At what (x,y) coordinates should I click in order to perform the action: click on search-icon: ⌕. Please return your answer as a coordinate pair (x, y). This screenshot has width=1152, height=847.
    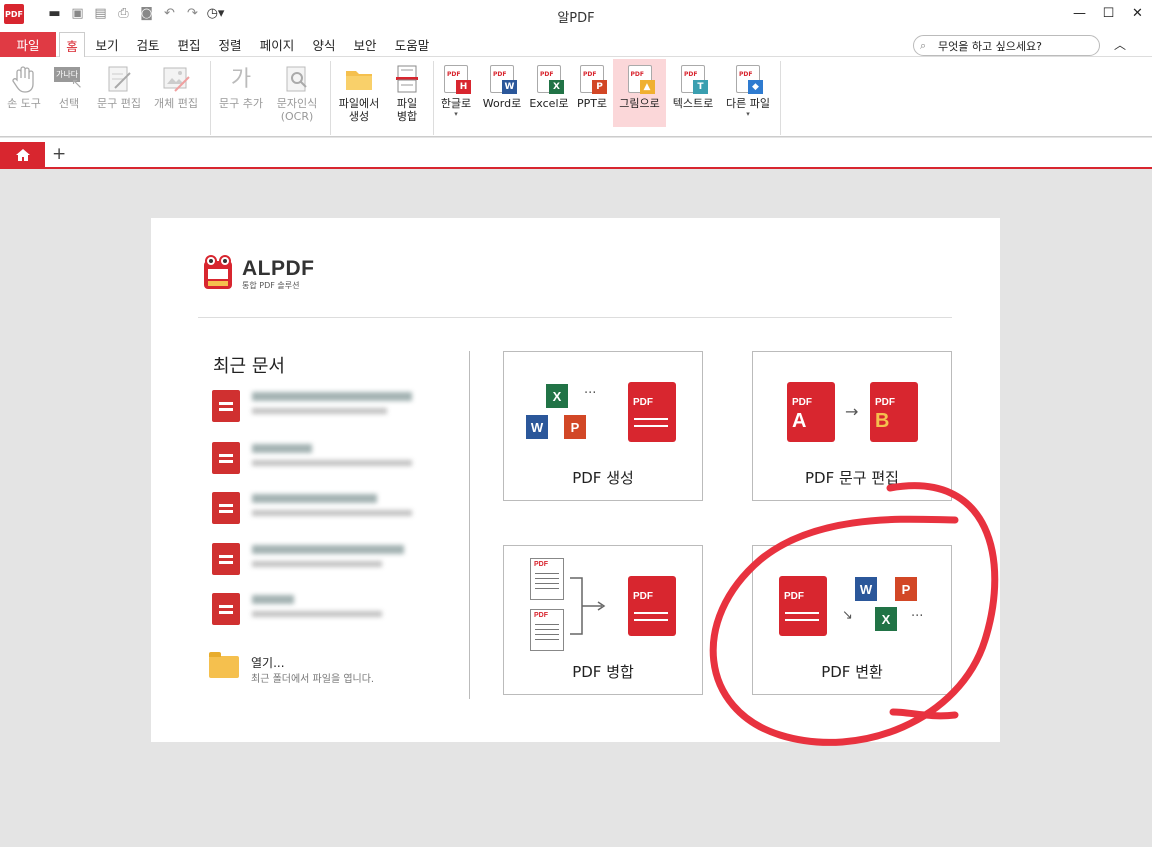
    Looking at the image, I should click on (923, 45).